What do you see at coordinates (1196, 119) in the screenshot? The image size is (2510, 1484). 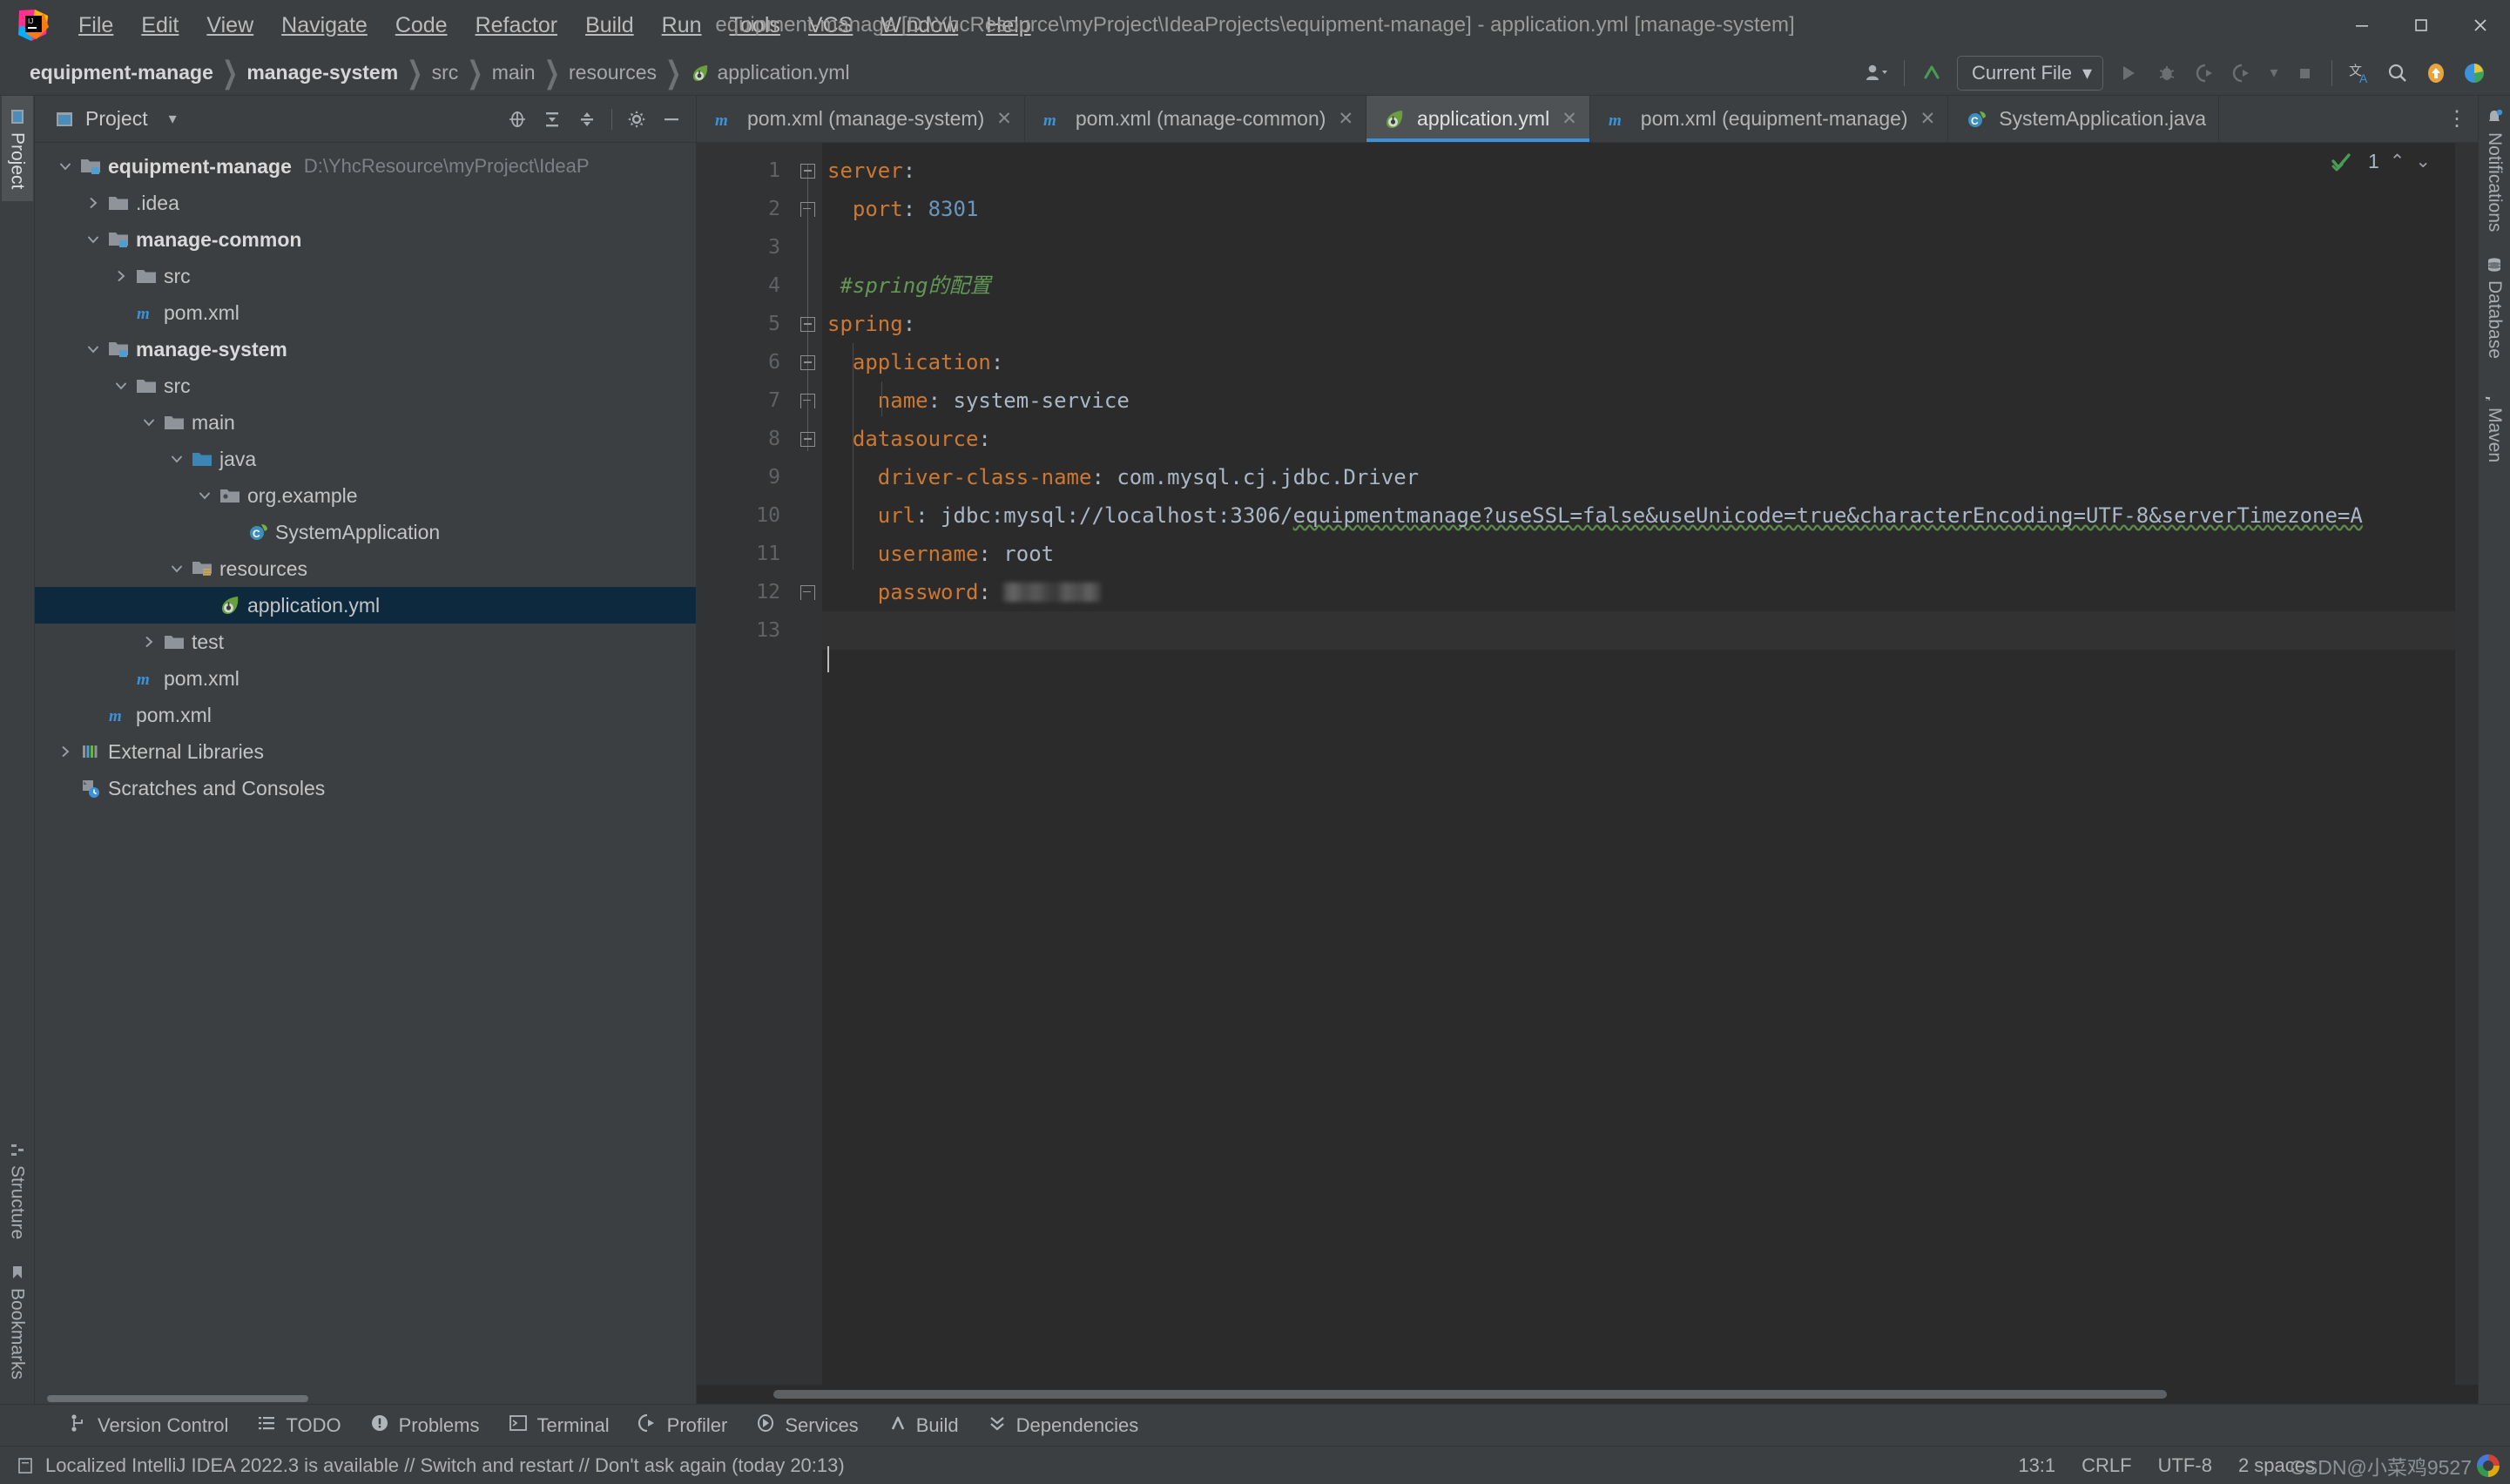 I see `editor-tab: m pom.xml (manage-common) ✕` at bounding box center [1196, 119].